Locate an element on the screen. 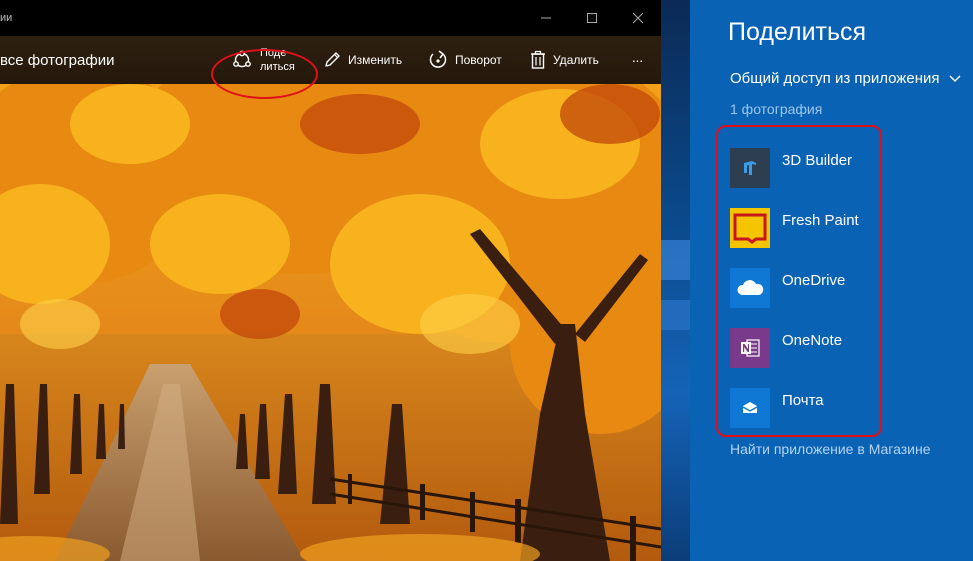  onenote-icon is located at coordinates (750, 348).